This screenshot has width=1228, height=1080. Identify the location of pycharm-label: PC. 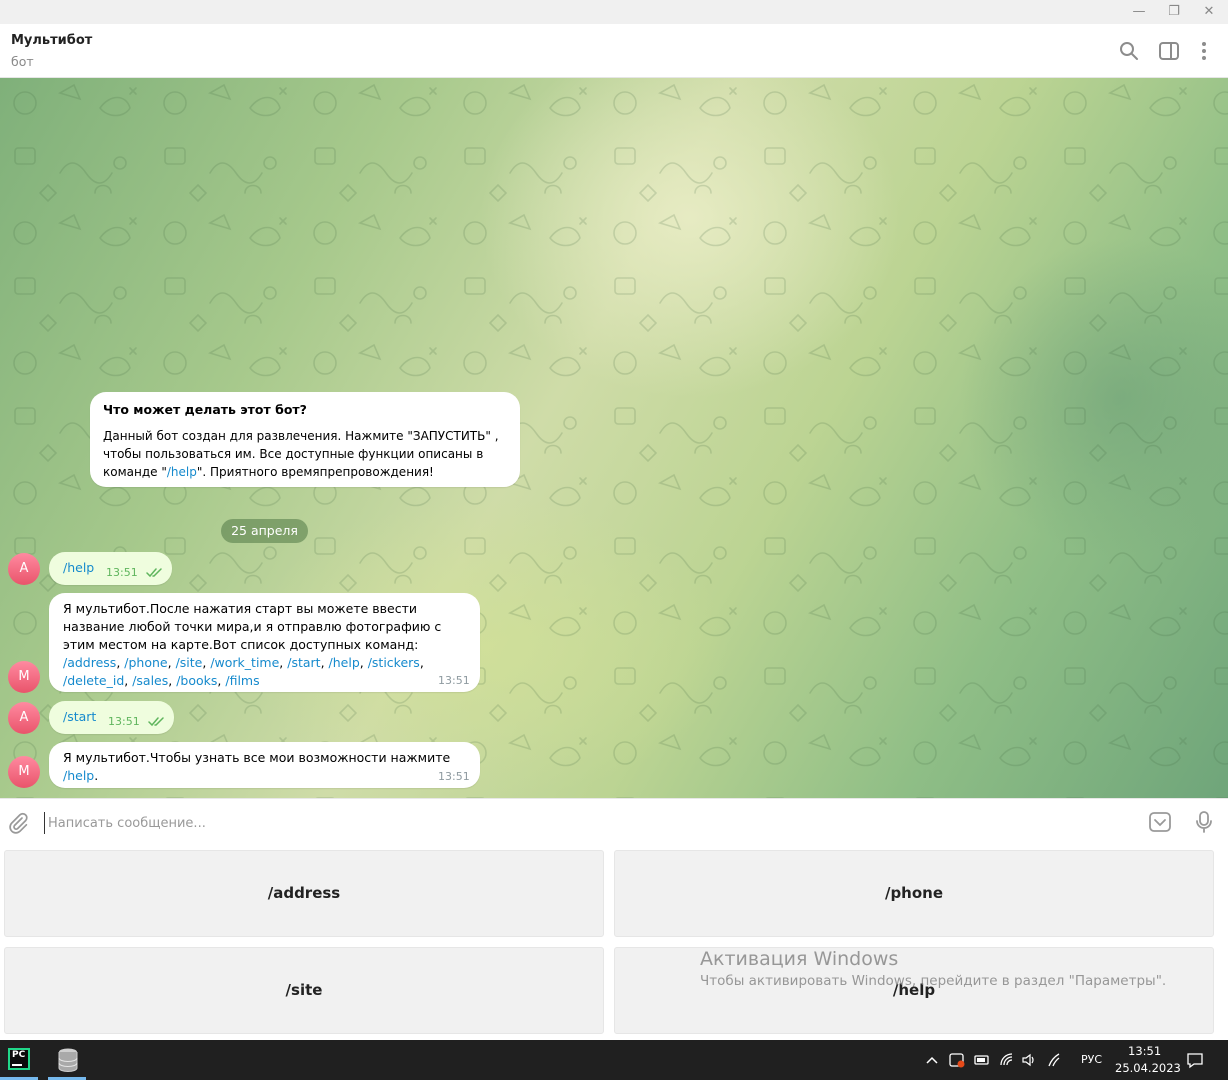
(19, 1055).